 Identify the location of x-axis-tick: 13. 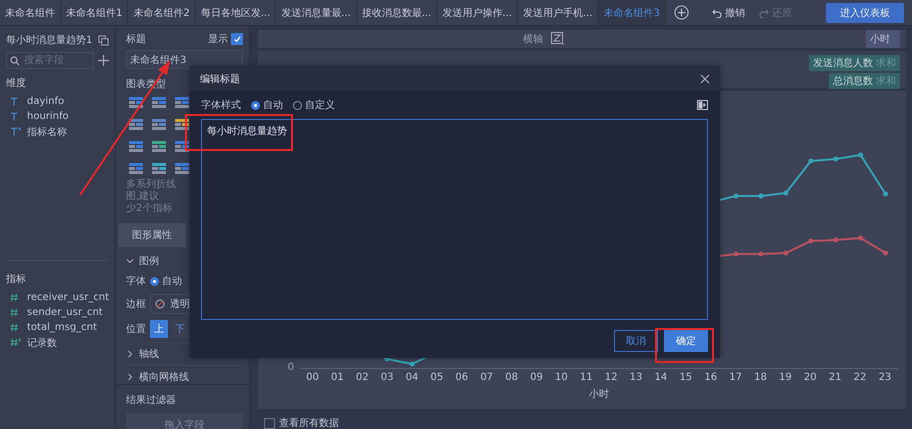
(636, 377).